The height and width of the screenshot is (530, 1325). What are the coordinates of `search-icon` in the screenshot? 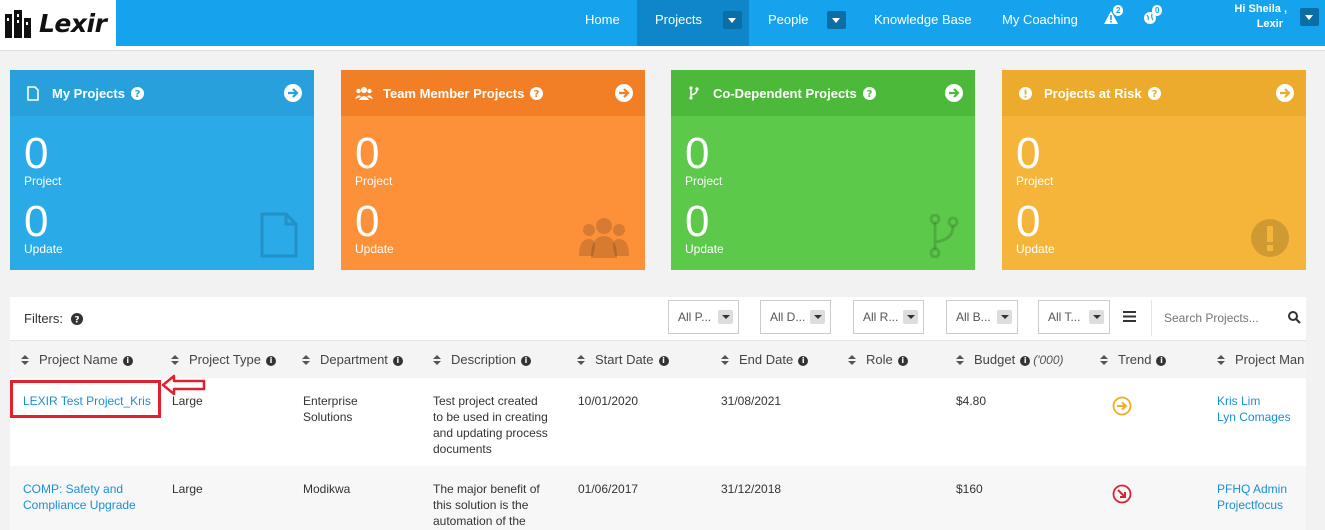 It's located at (1294, 317).